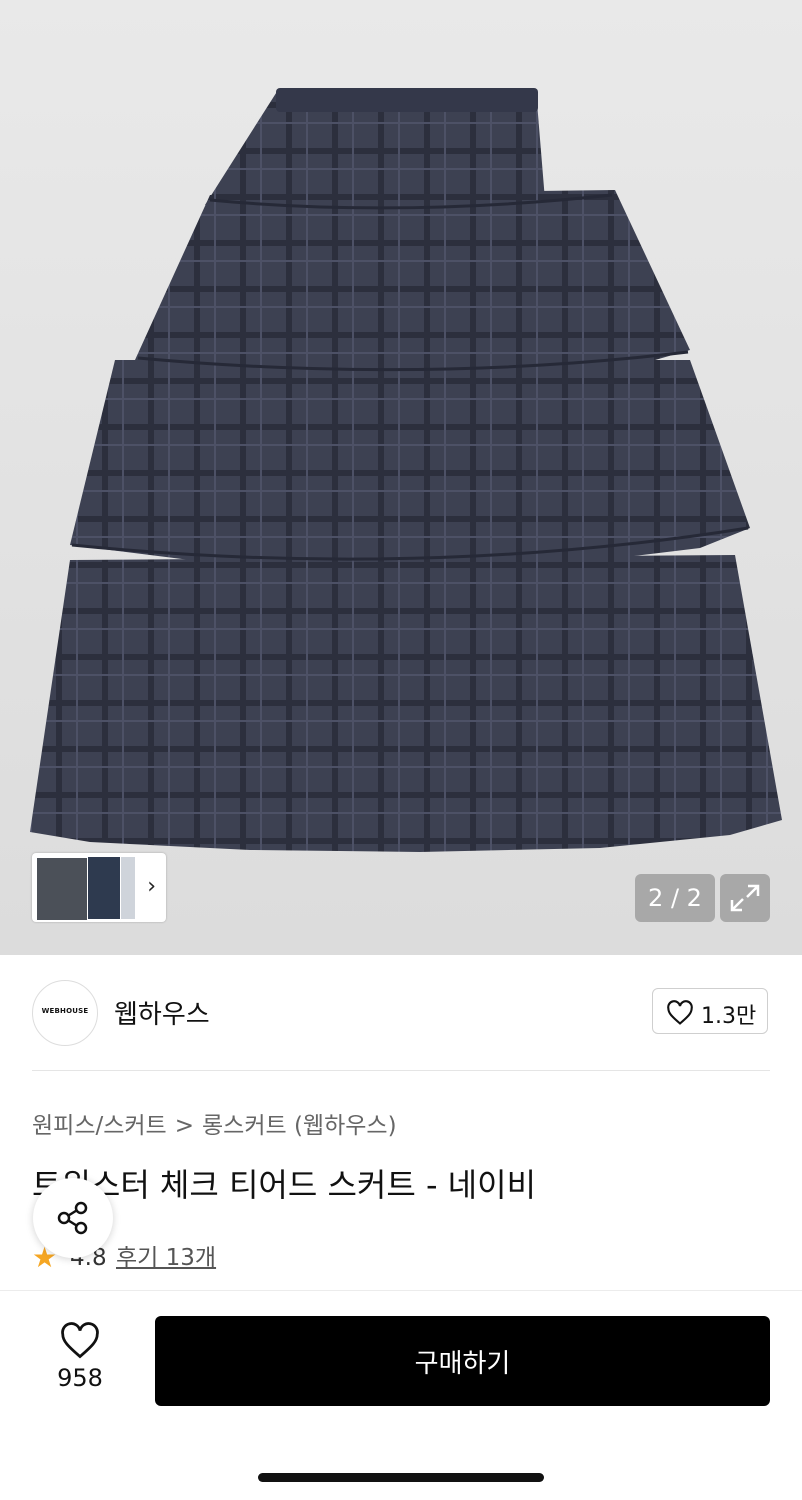 The image size is (802, 1500). What do you see at coordinates (151, 886) in the screenshot?
I see `chevron-right-icon: ›` at bounding box center [151, 886].